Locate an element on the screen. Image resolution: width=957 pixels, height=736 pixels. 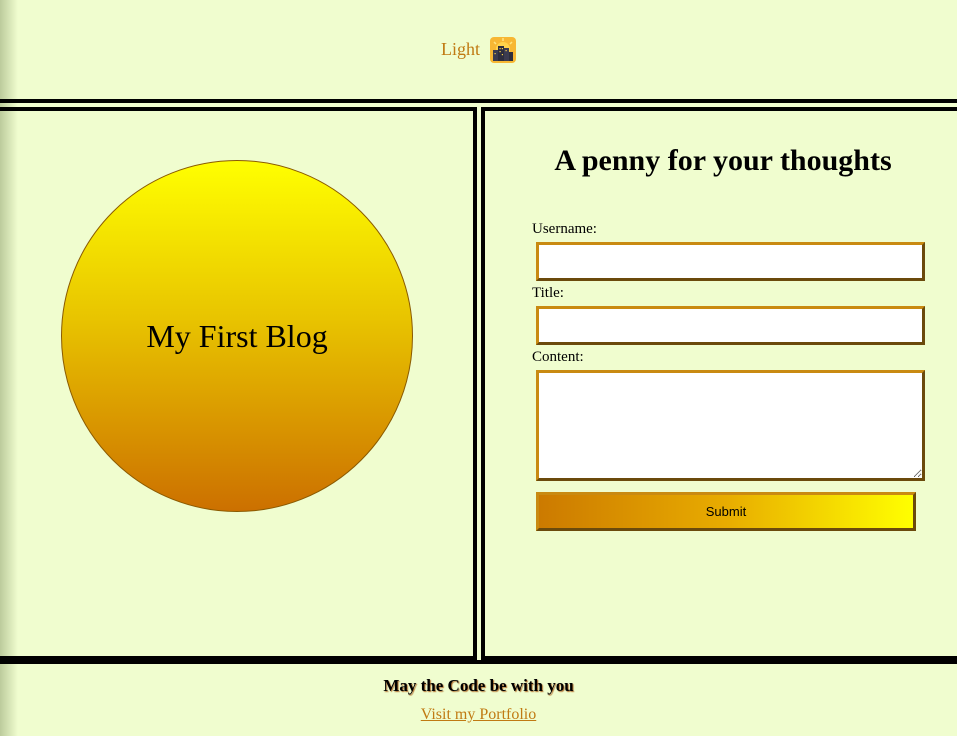
content-label: Content: is located at coordinates (558, 357).